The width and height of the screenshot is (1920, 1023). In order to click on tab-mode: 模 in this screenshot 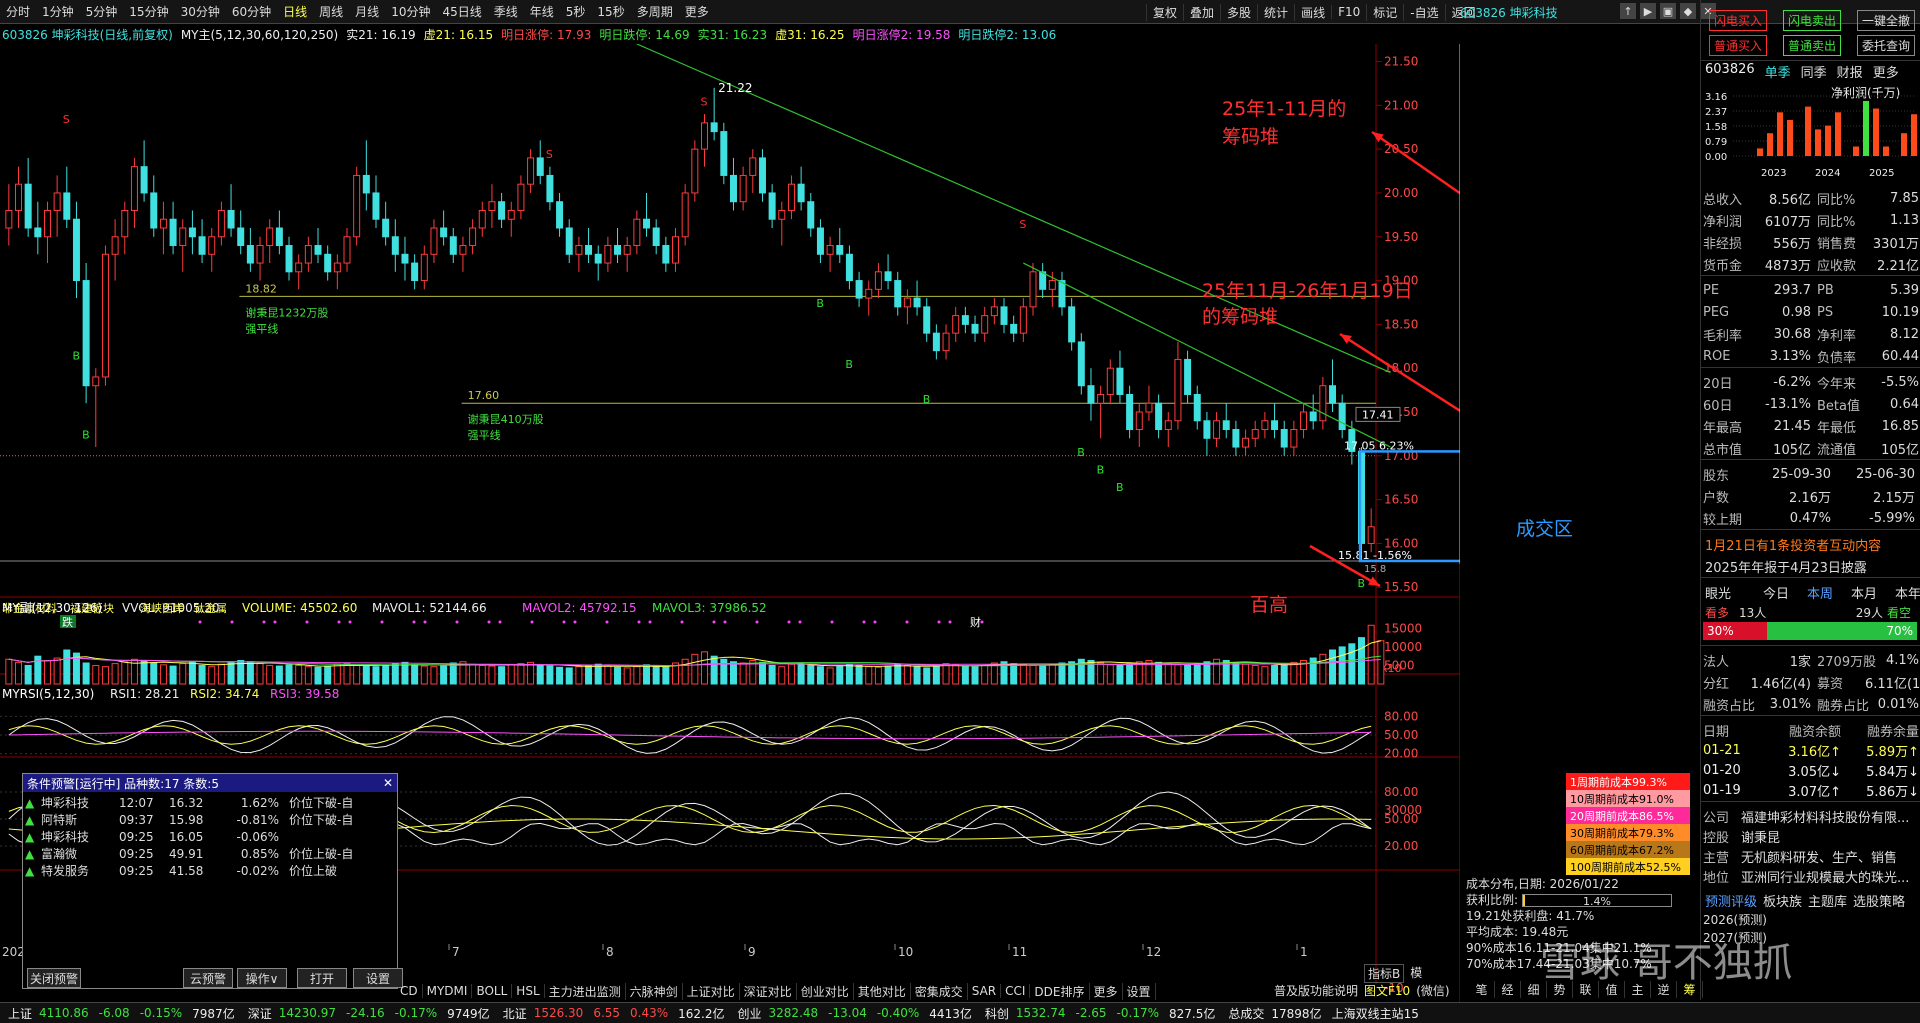, I will do `click(1416, 973)`.